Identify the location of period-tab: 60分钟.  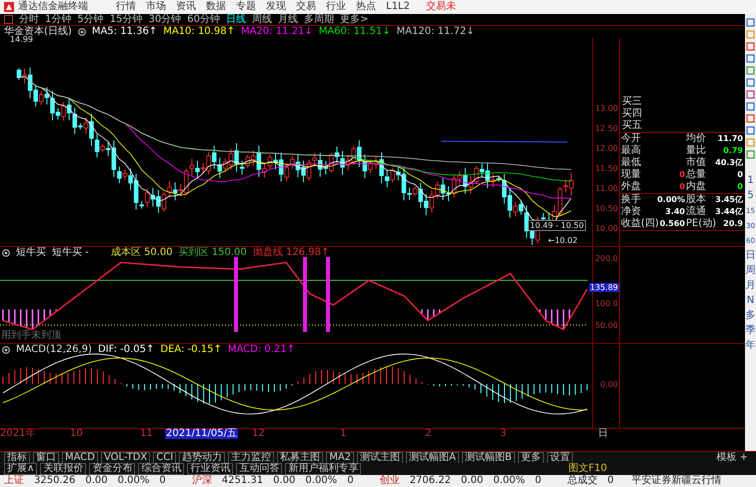
(203, 20).